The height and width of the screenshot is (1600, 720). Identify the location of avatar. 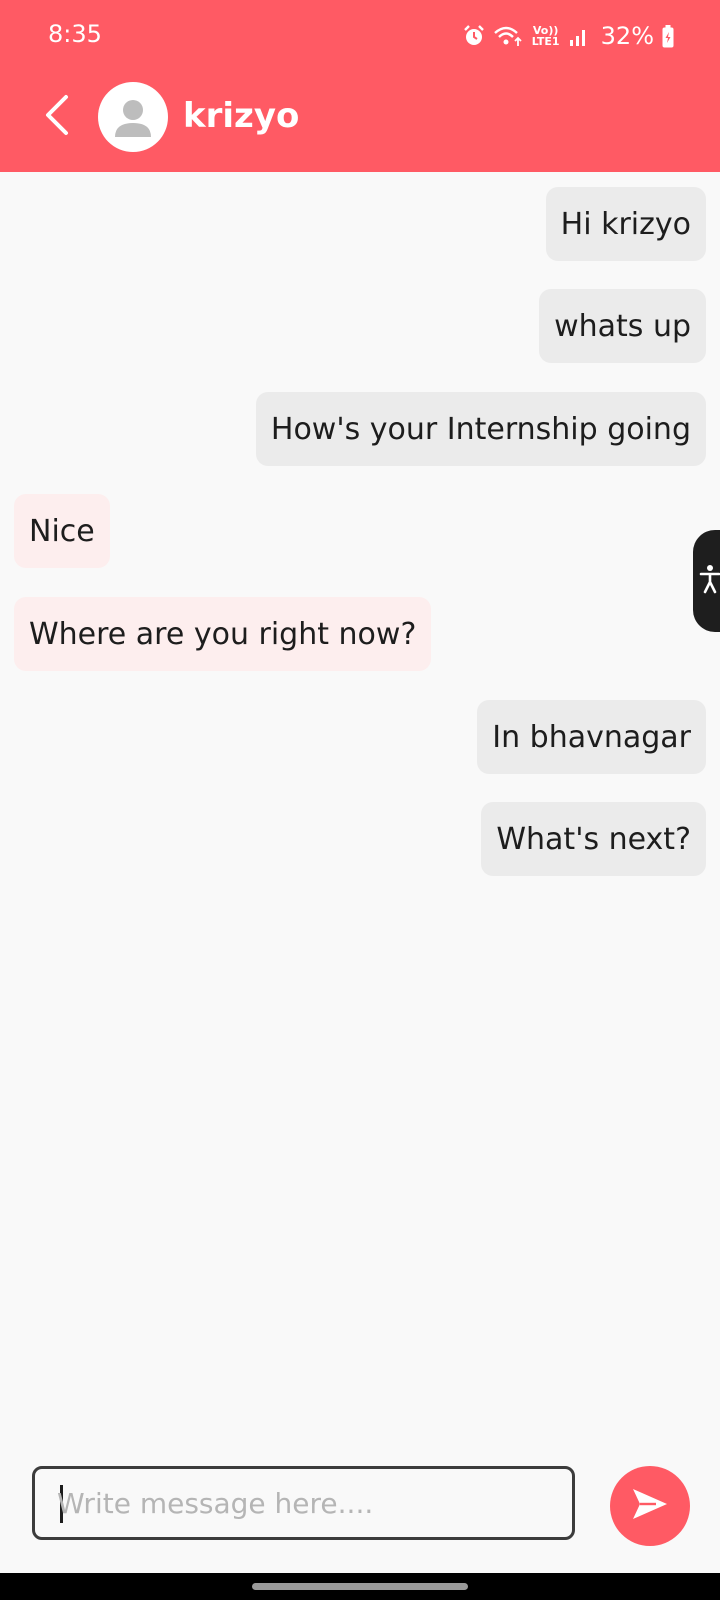
(133, 117).